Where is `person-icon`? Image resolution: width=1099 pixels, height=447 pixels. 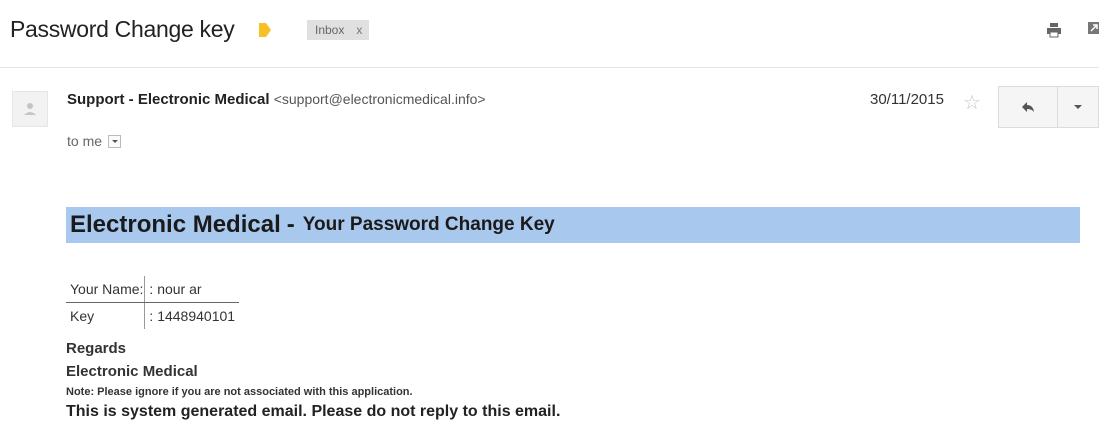 person-icon is located at coordinates (30, 109).